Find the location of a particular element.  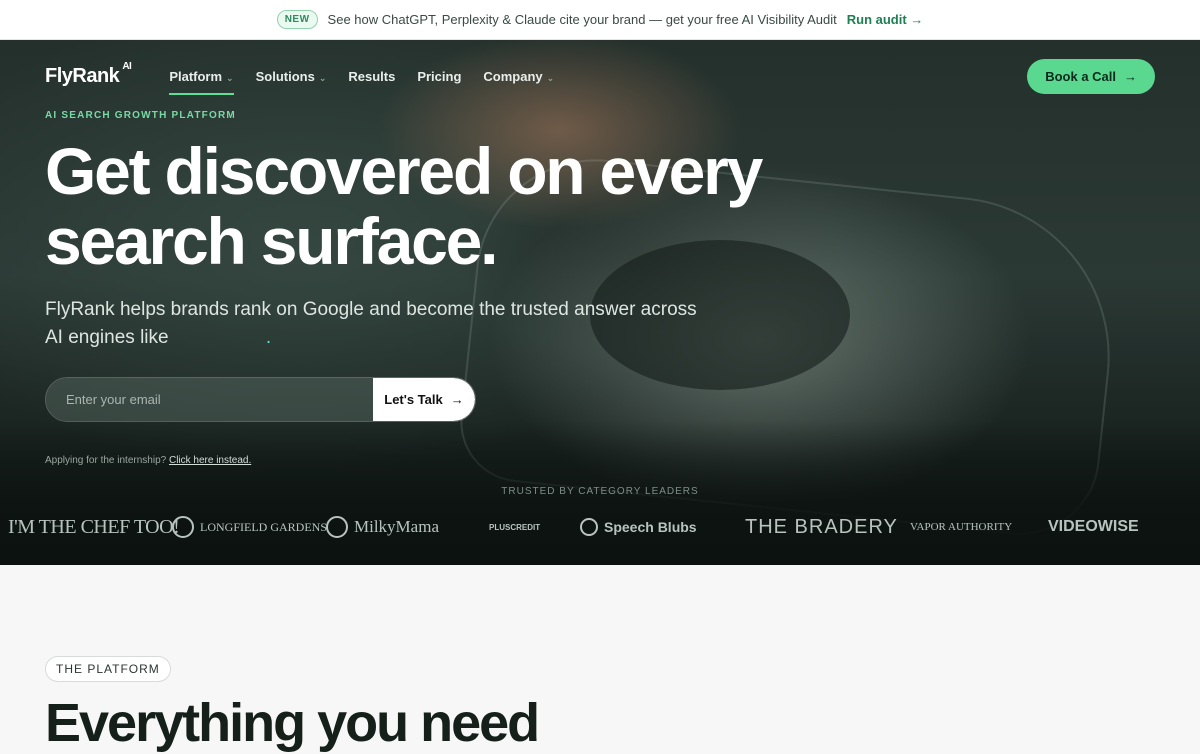

brand-logo-chef-too: I'M THE CHEF TOO! is located at coordinates (94, 526).